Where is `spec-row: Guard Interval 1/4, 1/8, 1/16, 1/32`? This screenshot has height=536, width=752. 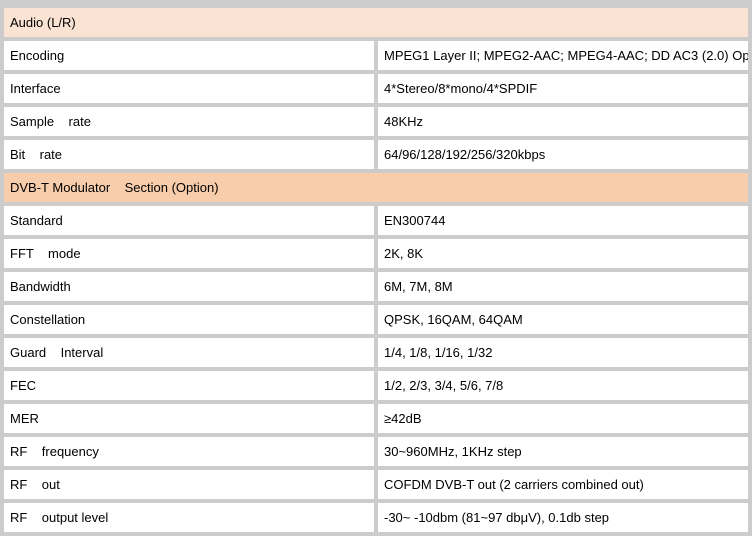
spec-row: Guard Interval 1/4, 1/8, 1/16, 1/32 is located at coordinates (376, 352).